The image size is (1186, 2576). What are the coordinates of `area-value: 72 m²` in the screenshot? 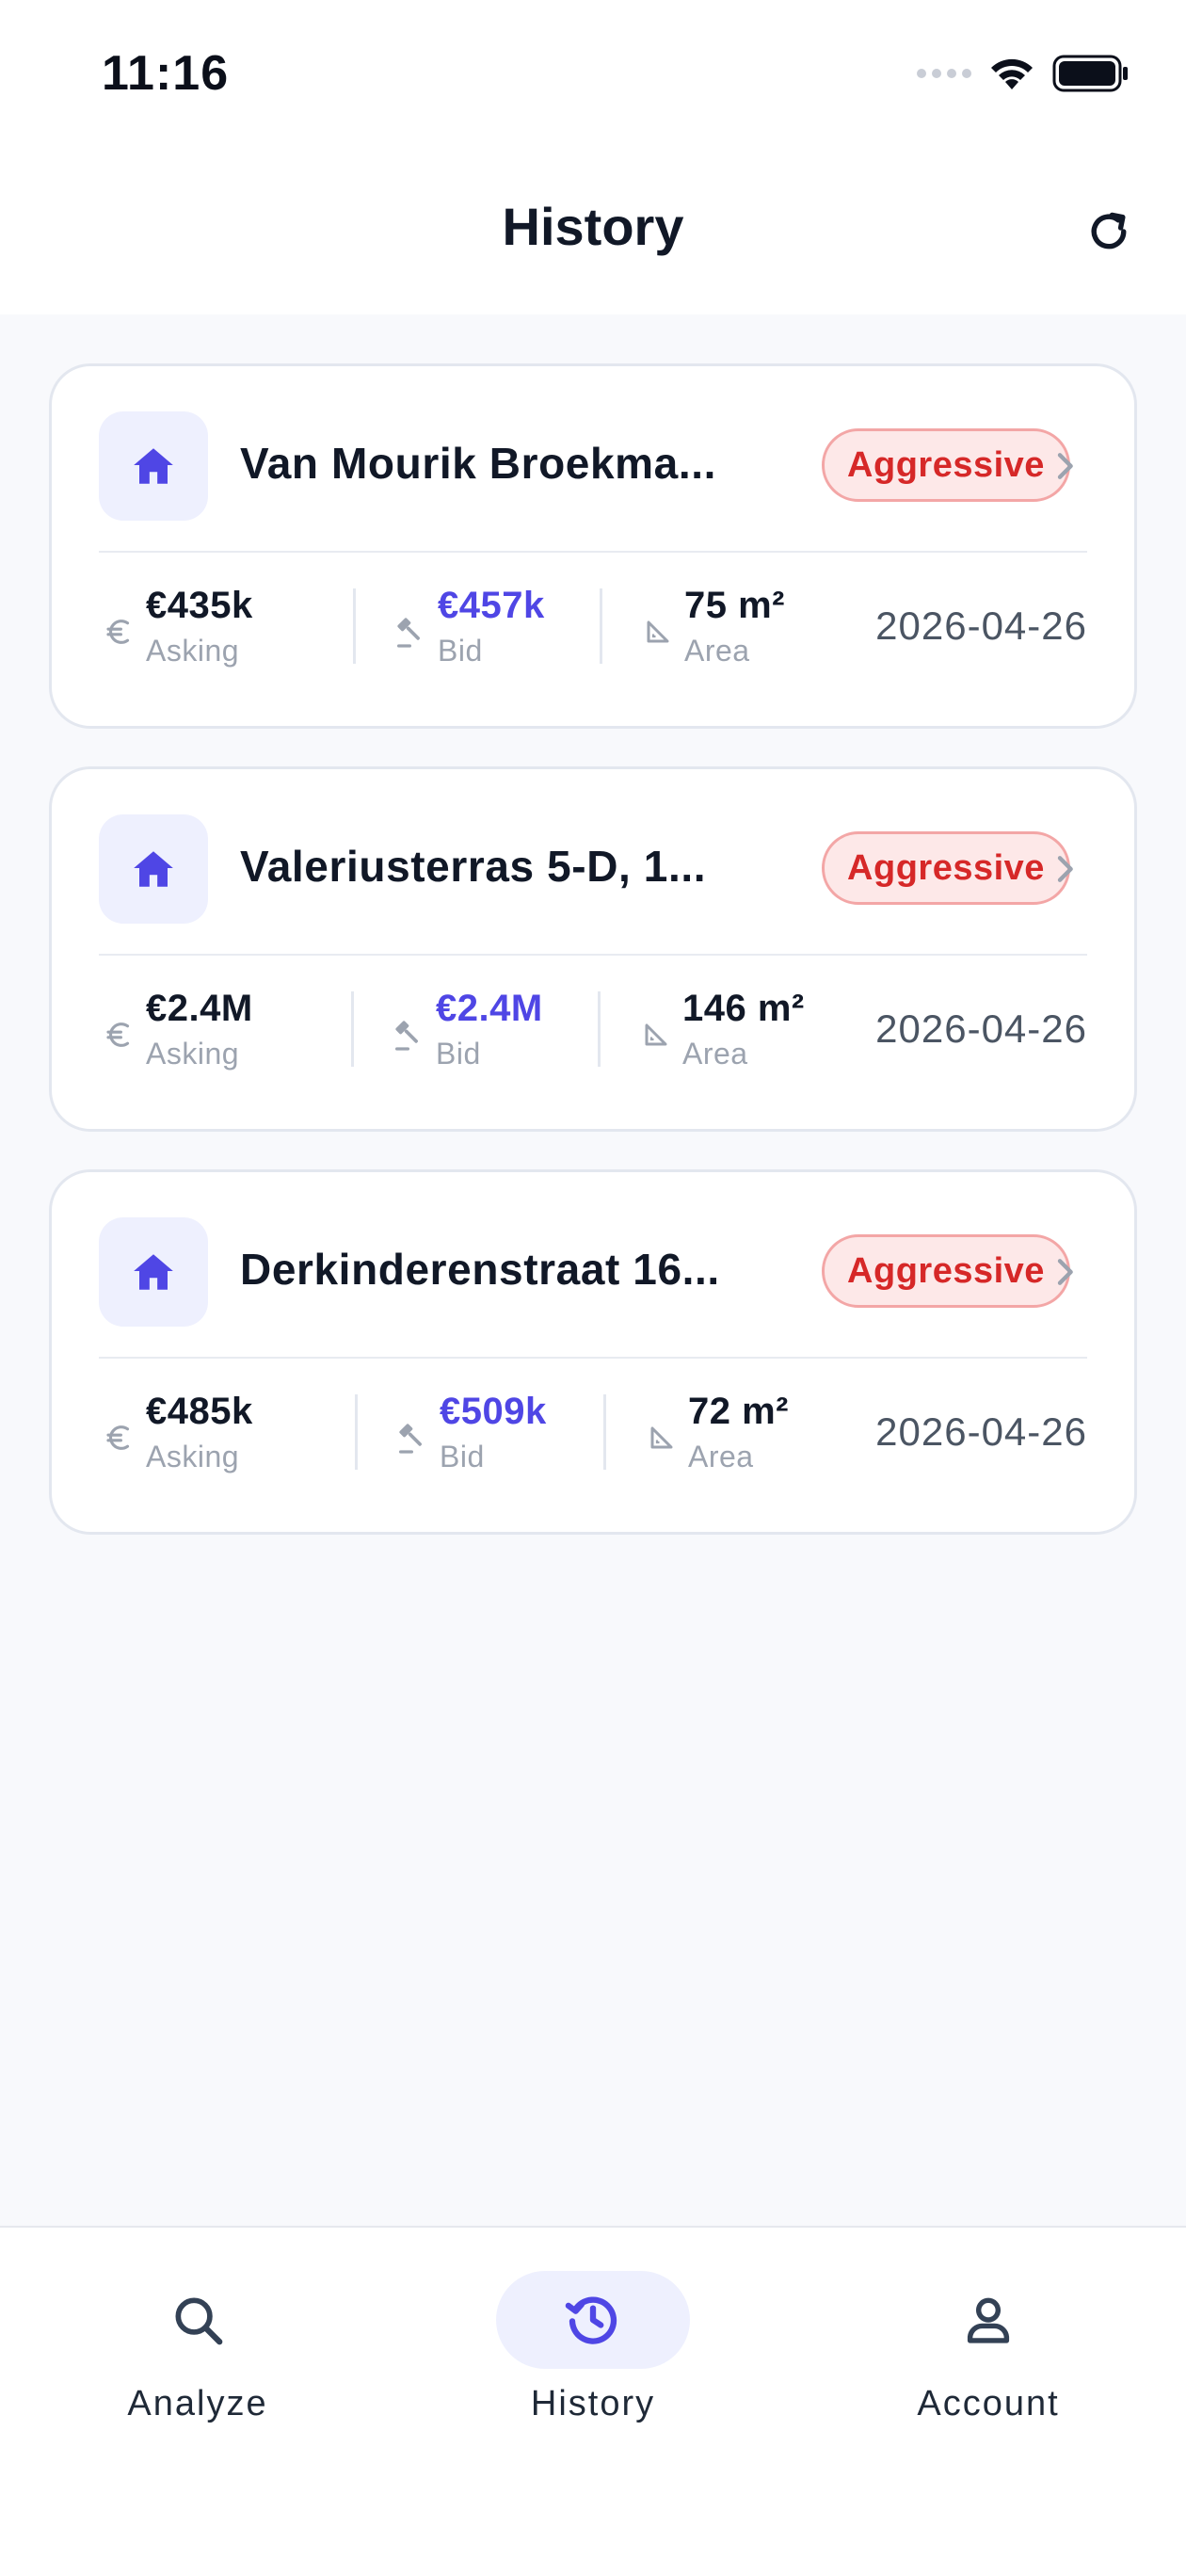 It's located at (738, 1411).